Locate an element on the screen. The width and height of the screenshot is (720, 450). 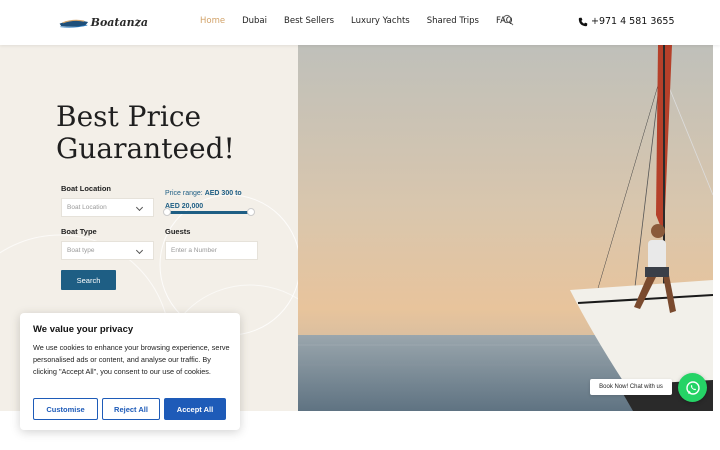
whatsapp-button is located at coordinates (692, 387).